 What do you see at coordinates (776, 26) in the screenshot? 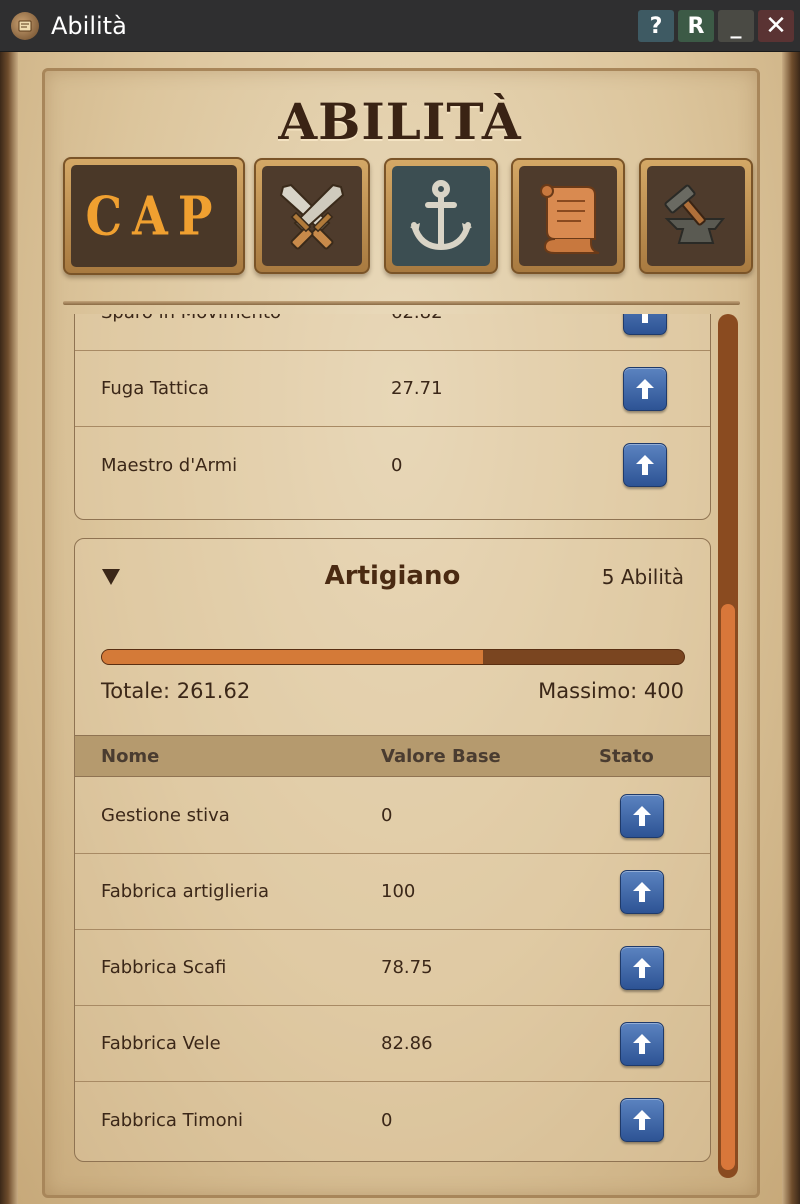
I see `close-button: ✕` at bounding box center [776, 26].